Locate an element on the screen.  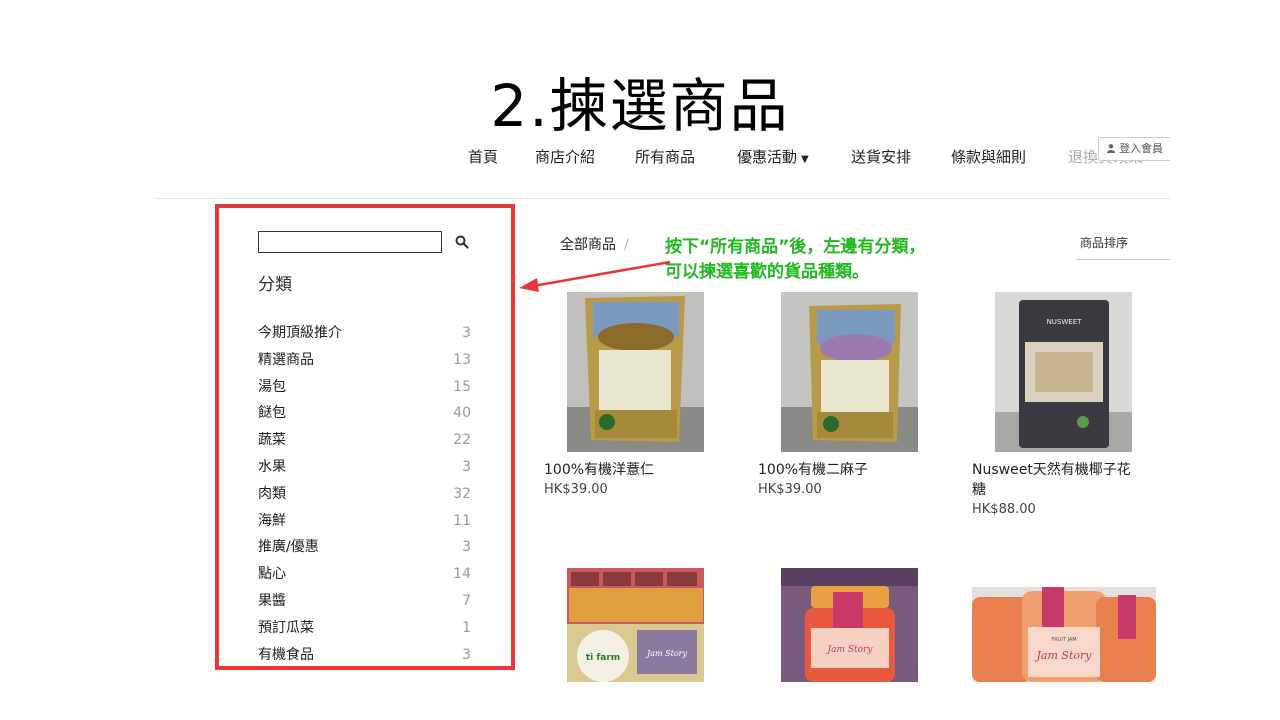
category-name: 預訂瓜菜 is located at coordinates (286, 627).